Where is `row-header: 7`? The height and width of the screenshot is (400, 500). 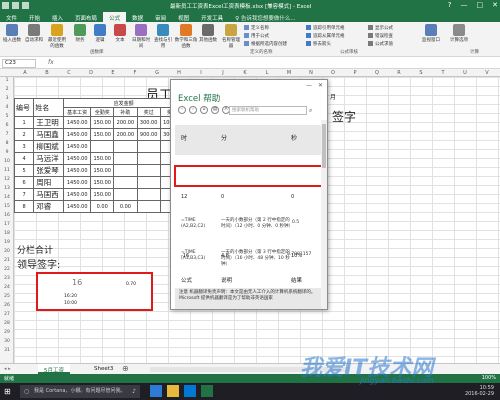
row-header: 7 is located at coordinates (7, 134).